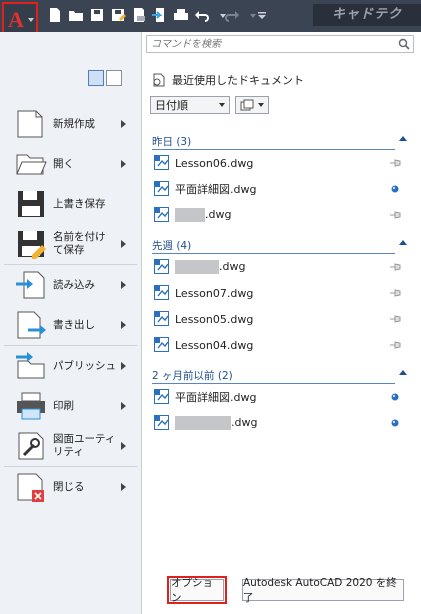 The image size is (421, 614). Describe the element at coordinates (281, 345) in the screenshot. I see `recent-file-item: Lesson04.dwg` at that location.